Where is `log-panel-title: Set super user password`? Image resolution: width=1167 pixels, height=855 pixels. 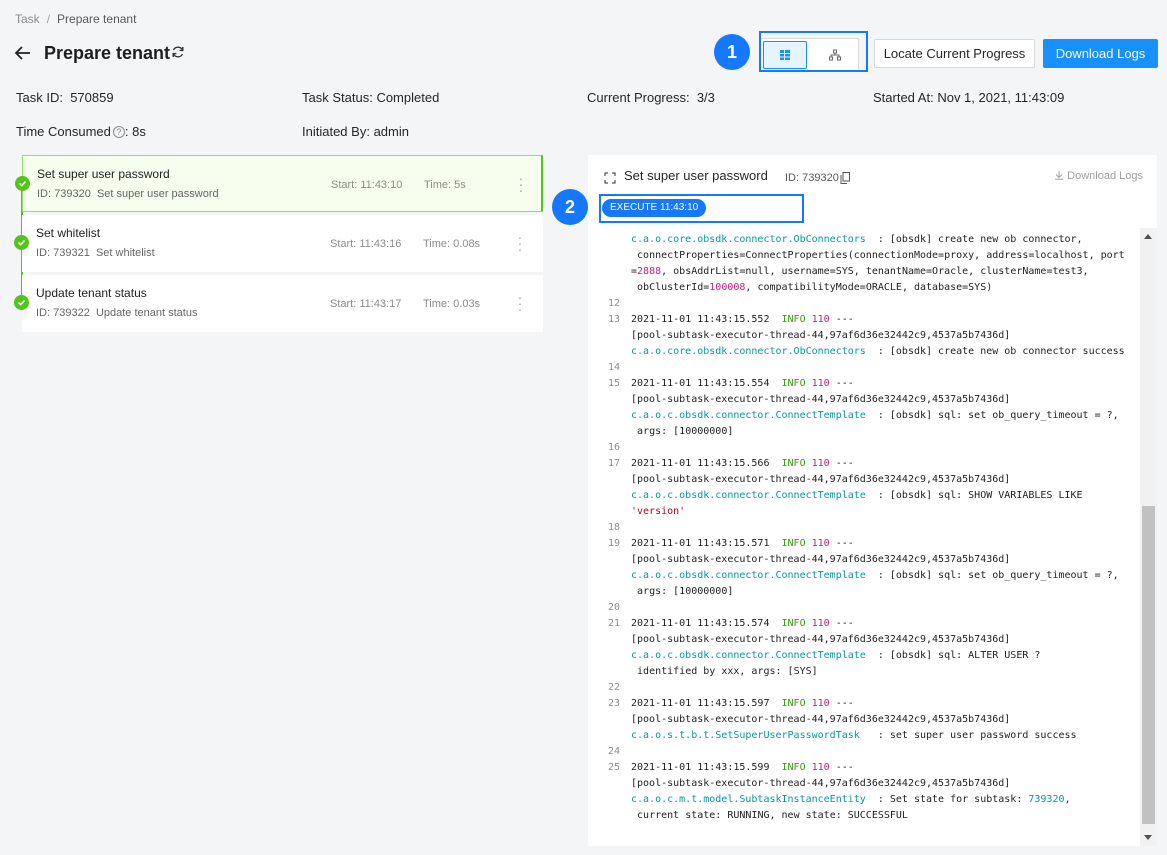 log-panel-title: Set super user password is located at coordinates (696, 175).